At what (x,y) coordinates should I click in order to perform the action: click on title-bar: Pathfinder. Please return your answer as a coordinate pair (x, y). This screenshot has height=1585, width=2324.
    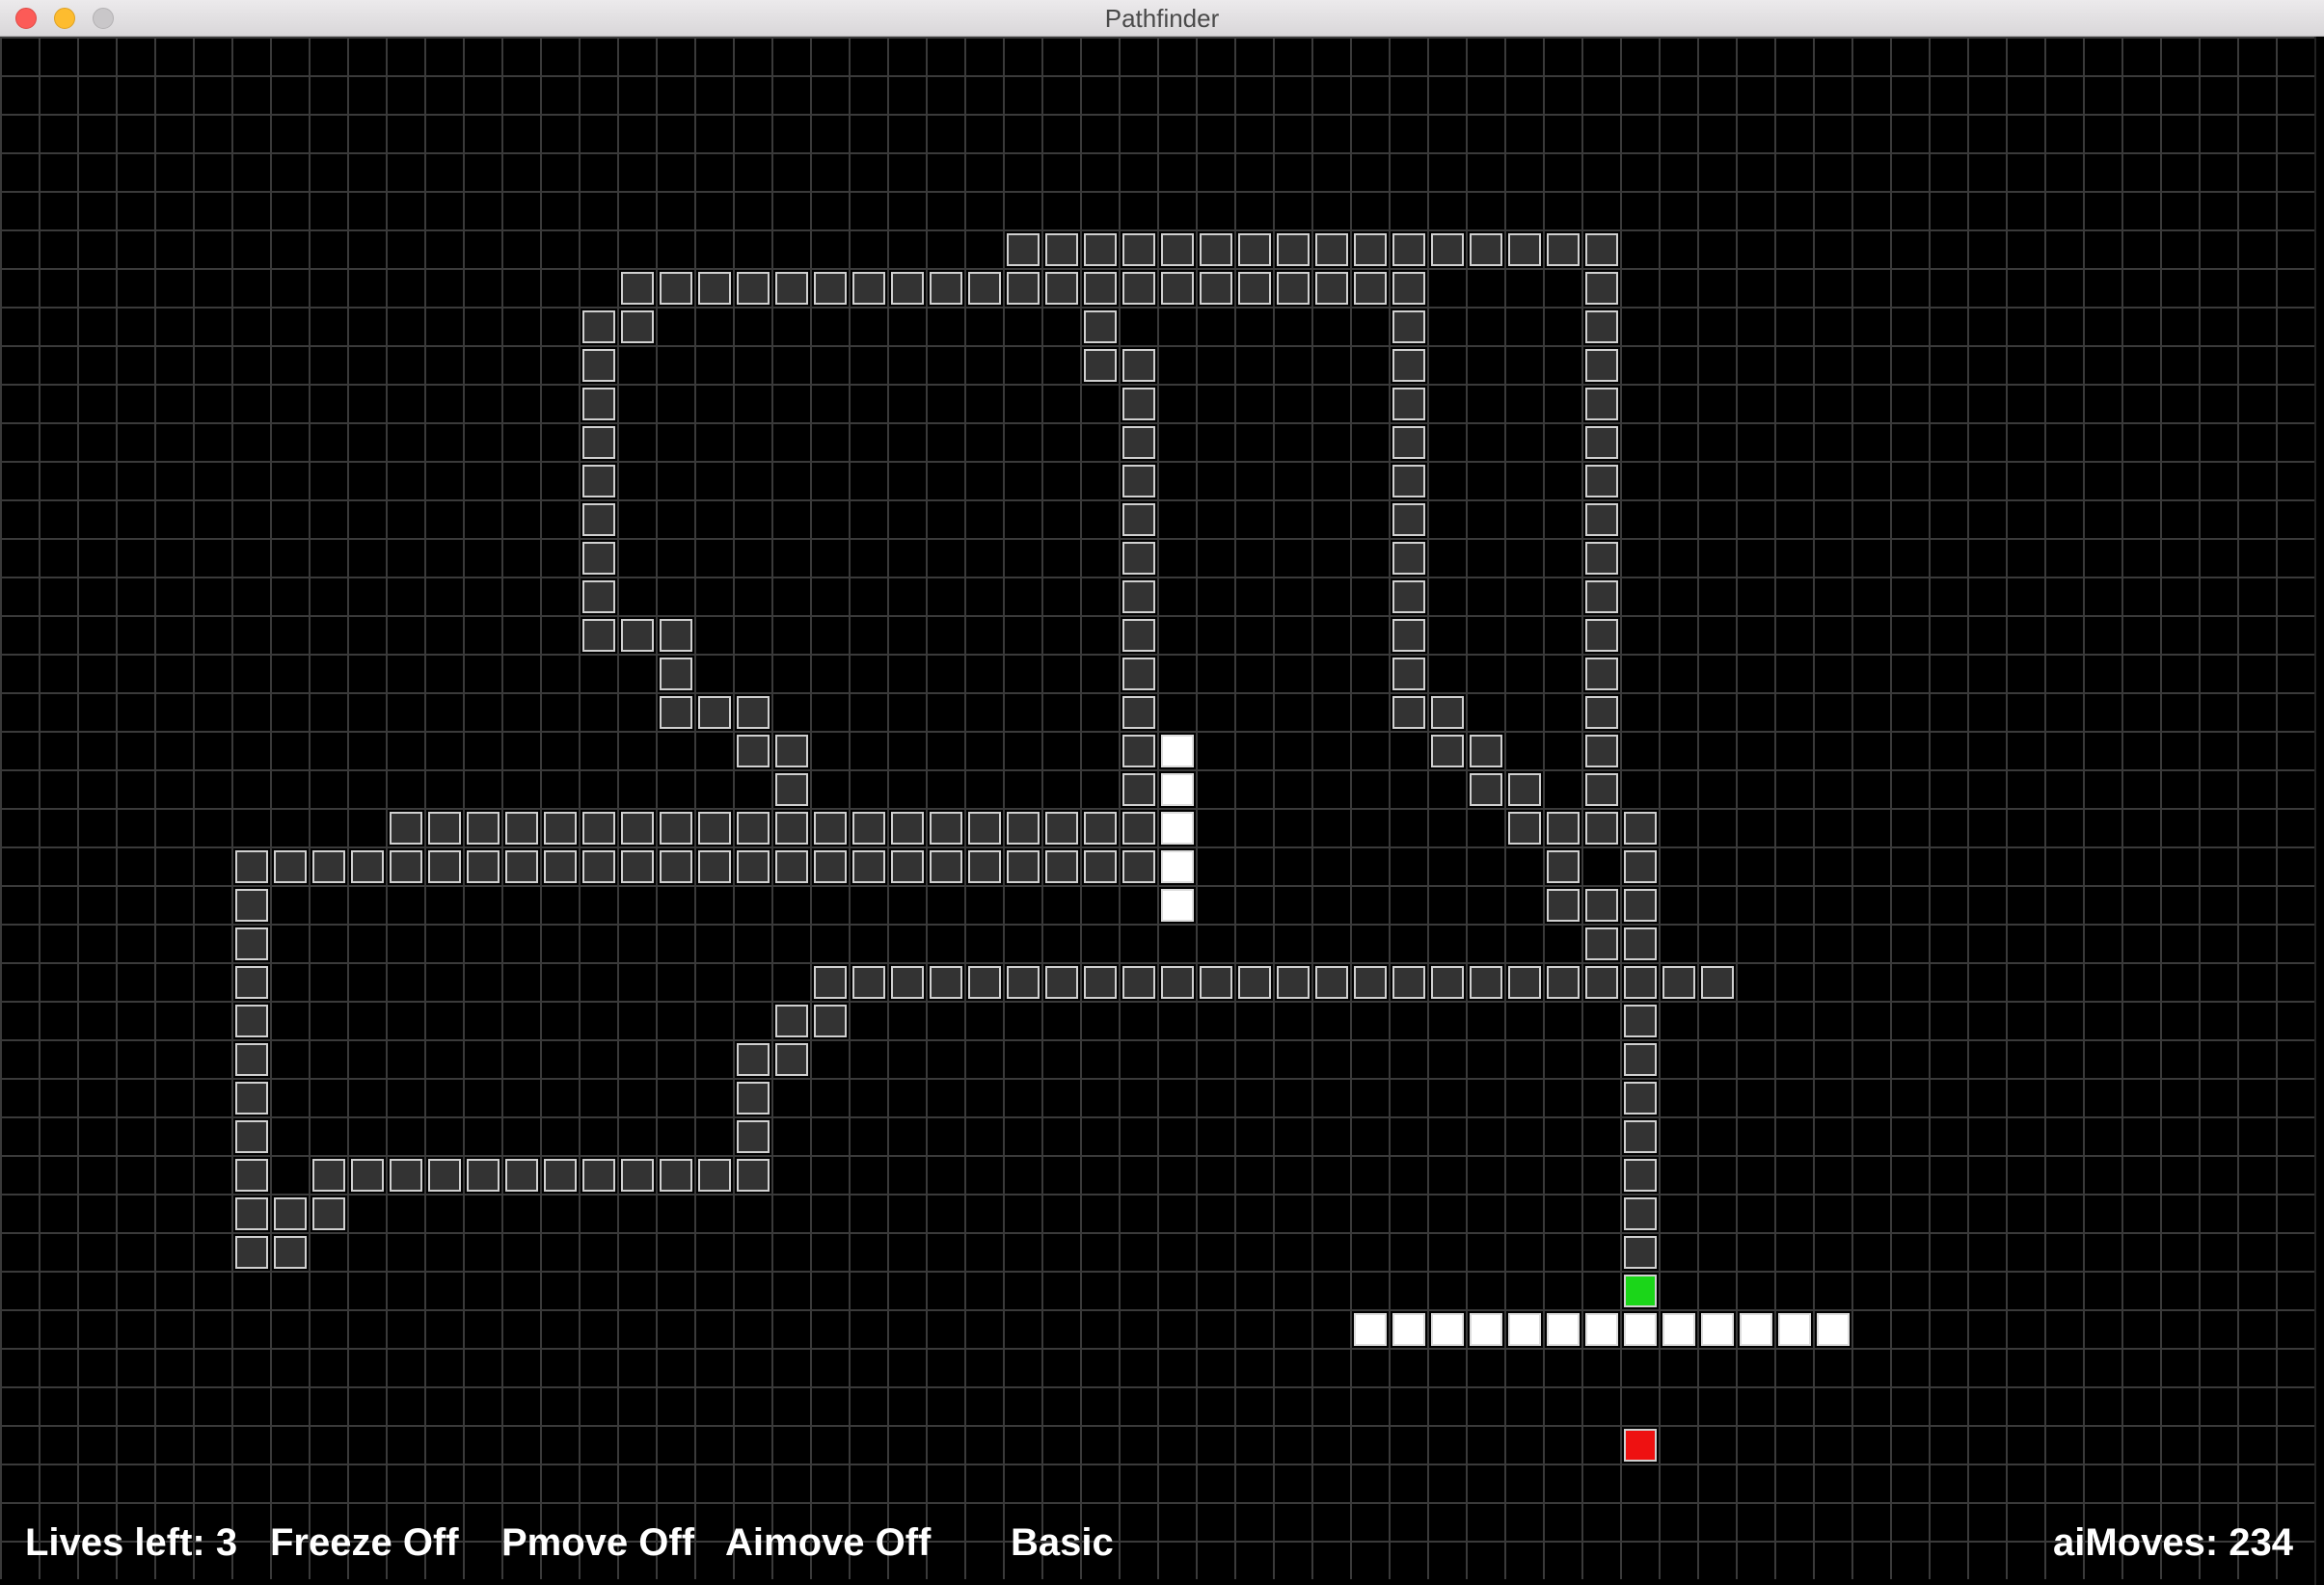
    Looking at the image, I should click on (1162, 18).